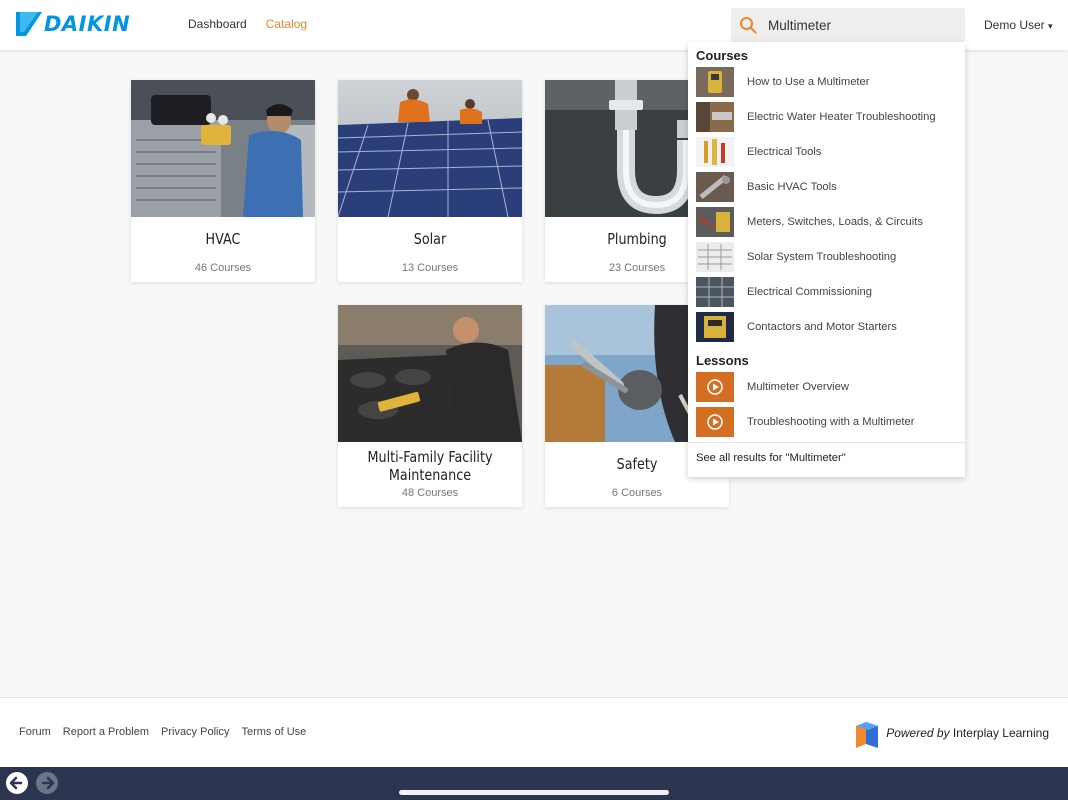 This screenshot has width=1068, height=800. What do you see at coordinates (798, 386) in the screenshot?
I see `result-label: Multimeter Overview` at bounding box center [798, 386].